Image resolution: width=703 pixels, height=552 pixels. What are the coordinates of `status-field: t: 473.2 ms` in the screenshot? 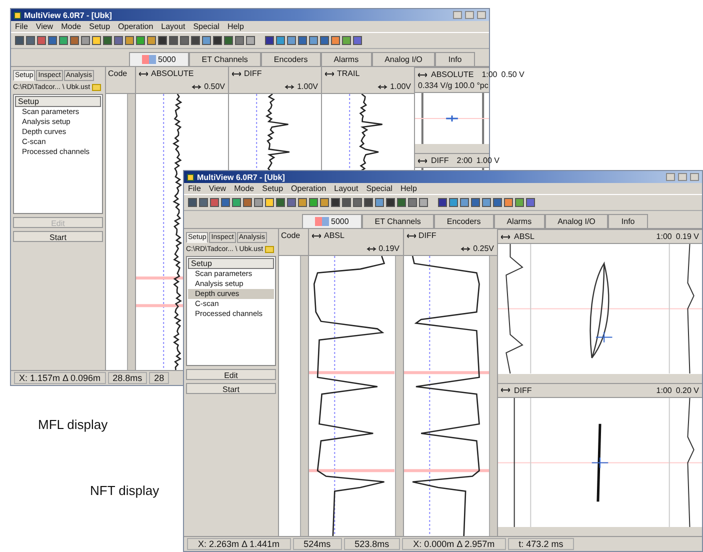 It's located at (541, 544).